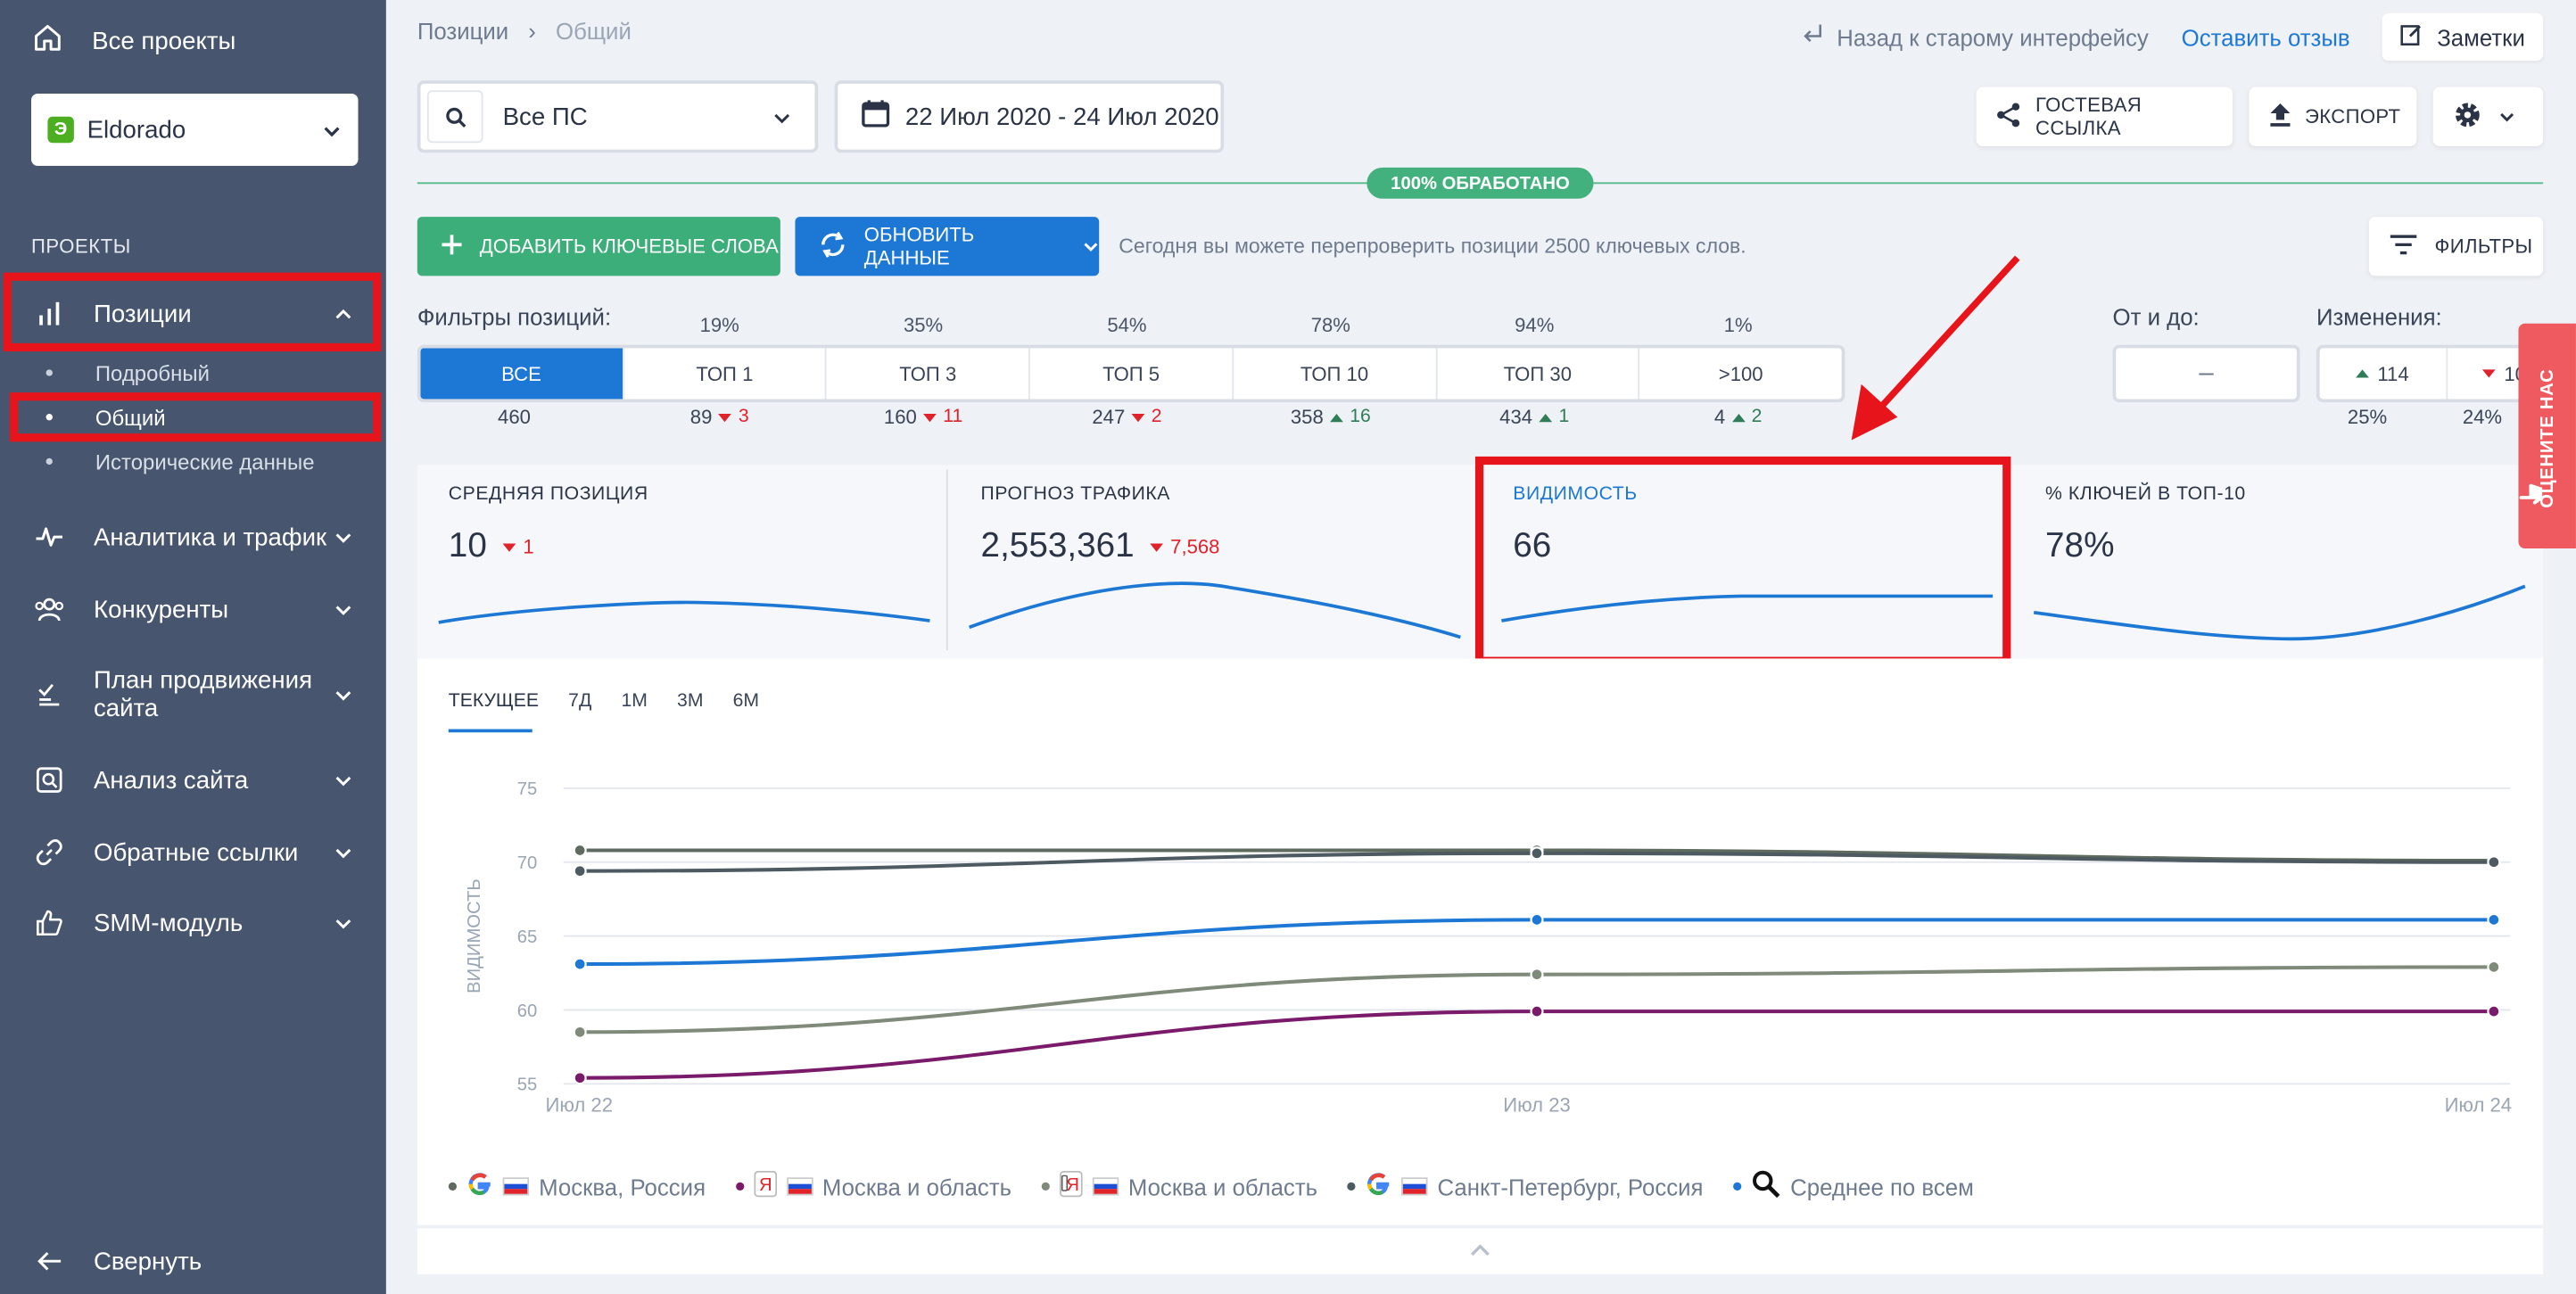  I want to click on legend-item: Санкт-Петербург, Россия, so click(1525, 1186).